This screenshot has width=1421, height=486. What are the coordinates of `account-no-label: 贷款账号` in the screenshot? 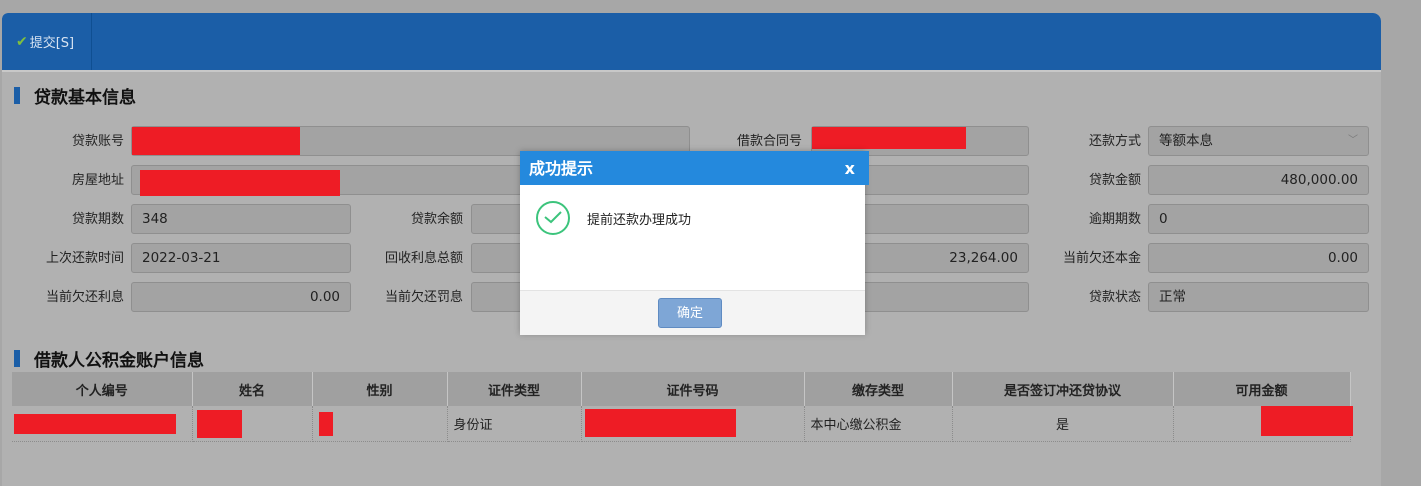 It's located at (97, 141).